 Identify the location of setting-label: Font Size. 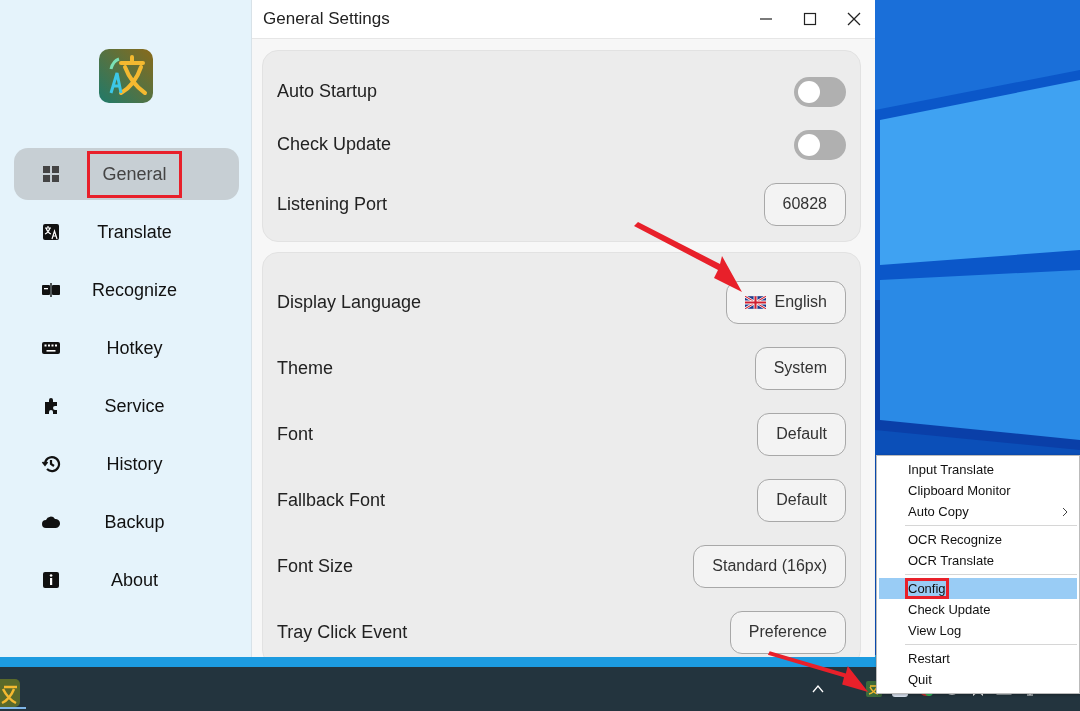
(315, 566).